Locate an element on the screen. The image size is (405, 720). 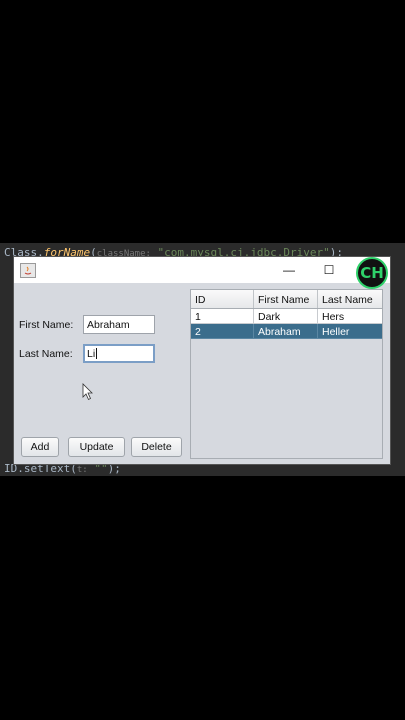
column-header-last-name: Last Name is located at coordinates (350, 299).